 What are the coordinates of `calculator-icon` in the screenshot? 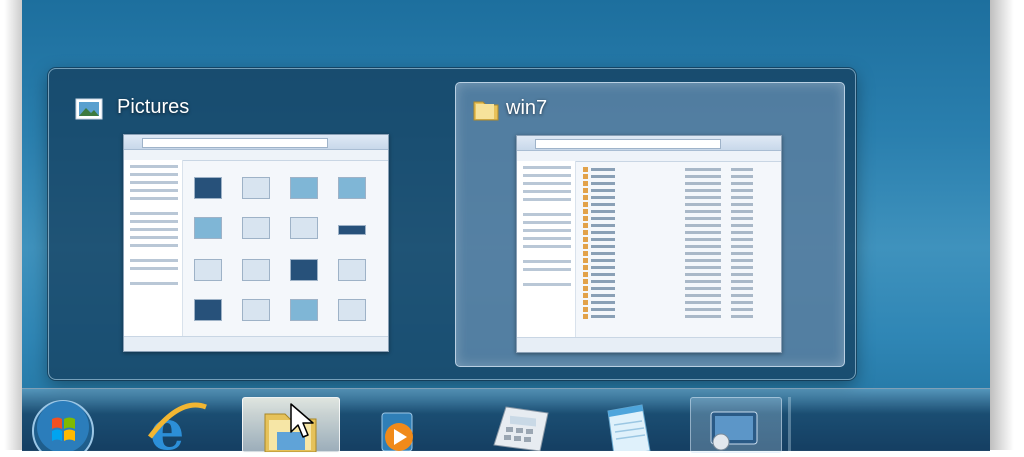 It's located at (521, 429).